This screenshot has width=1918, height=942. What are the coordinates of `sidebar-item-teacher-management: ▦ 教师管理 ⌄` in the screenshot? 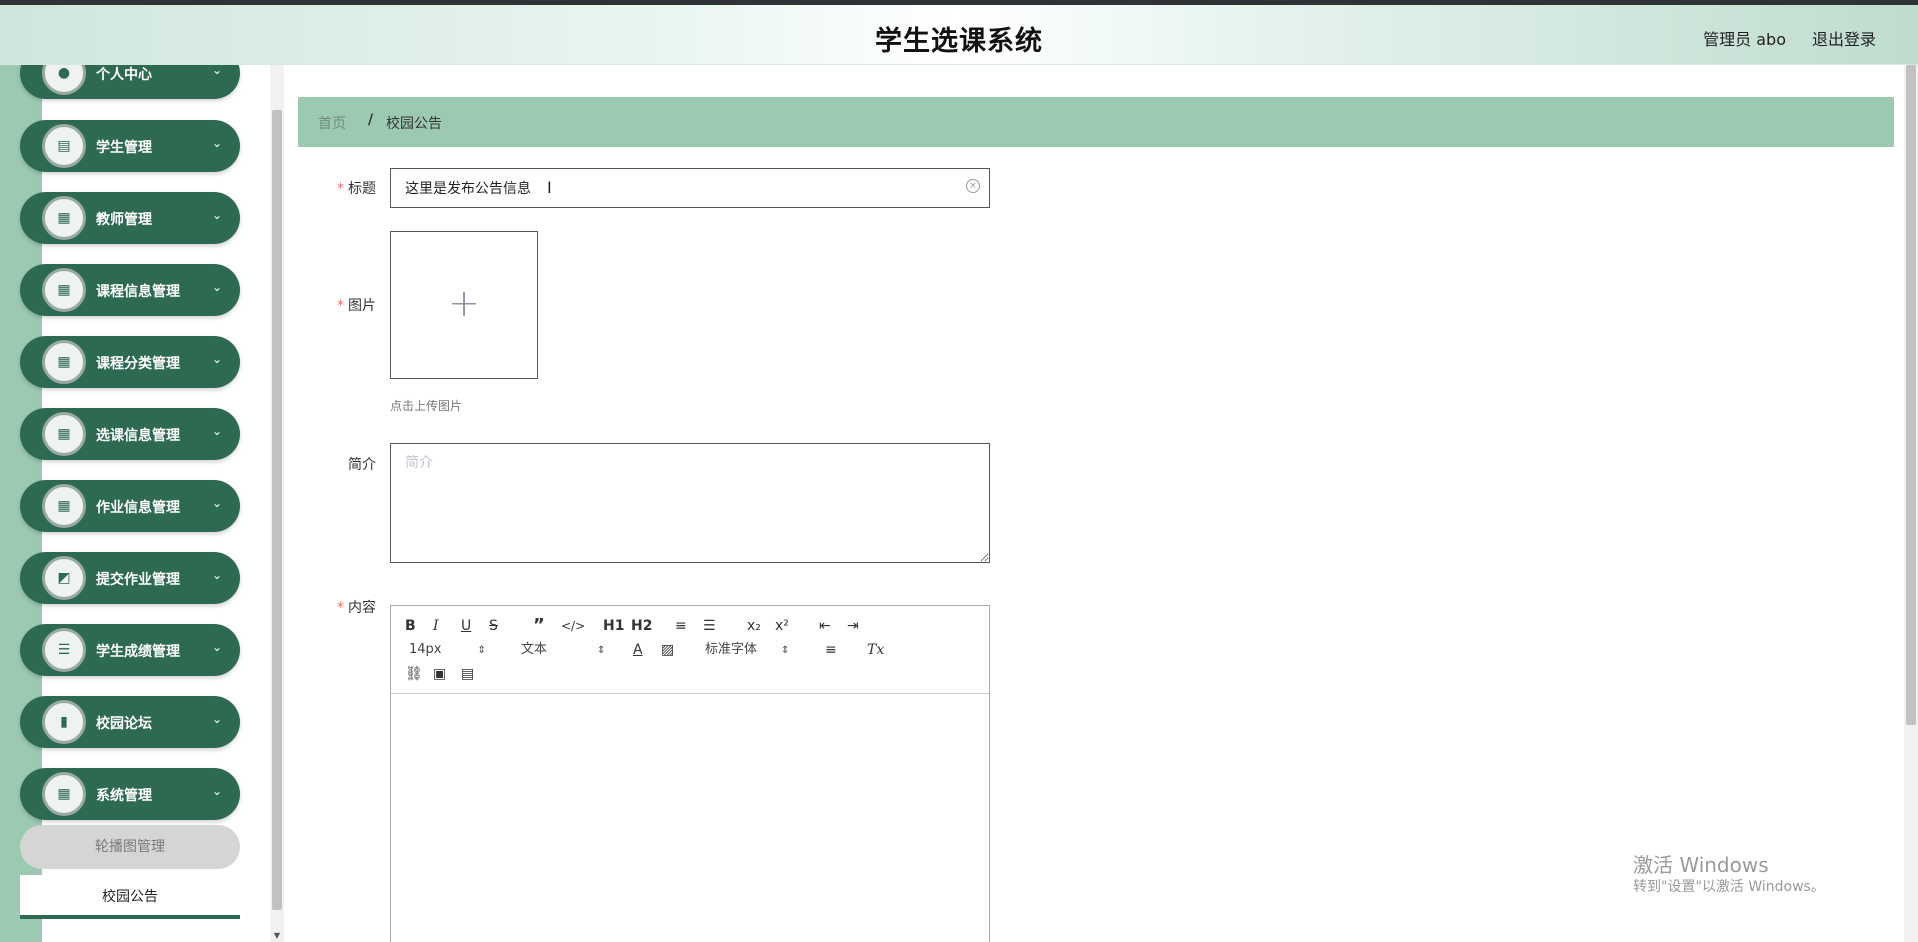 It's located at (130, 218).